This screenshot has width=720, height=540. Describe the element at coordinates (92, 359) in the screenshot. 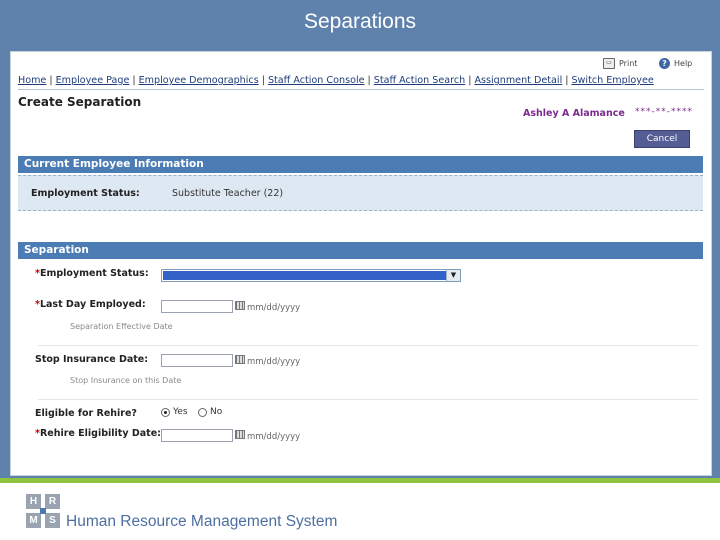

I see `stop-insurance-field-label: Stop Insurance Date:` at that location.